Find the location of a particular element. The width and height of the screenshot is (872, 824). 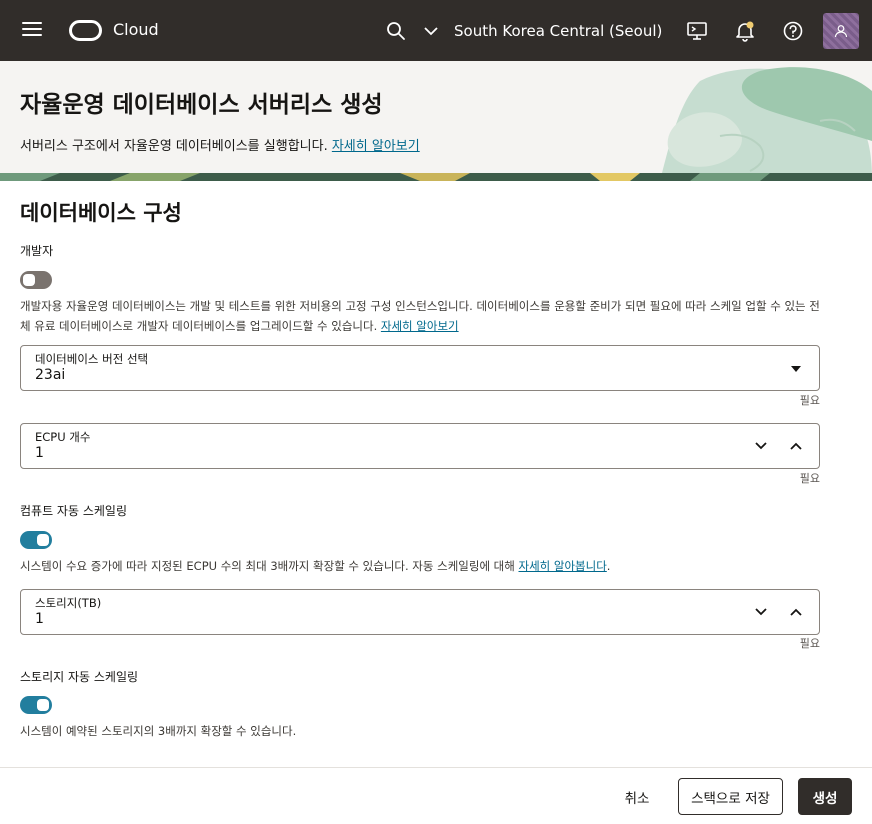

user-icon is located at coordinates (841, 31).